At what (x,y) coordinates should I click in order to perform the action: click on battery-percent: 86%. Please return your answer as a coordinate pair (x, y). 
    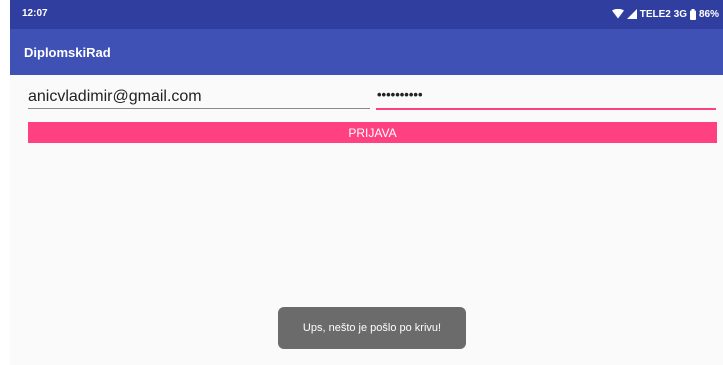
    Looking at the image, I should click on (708, 14).